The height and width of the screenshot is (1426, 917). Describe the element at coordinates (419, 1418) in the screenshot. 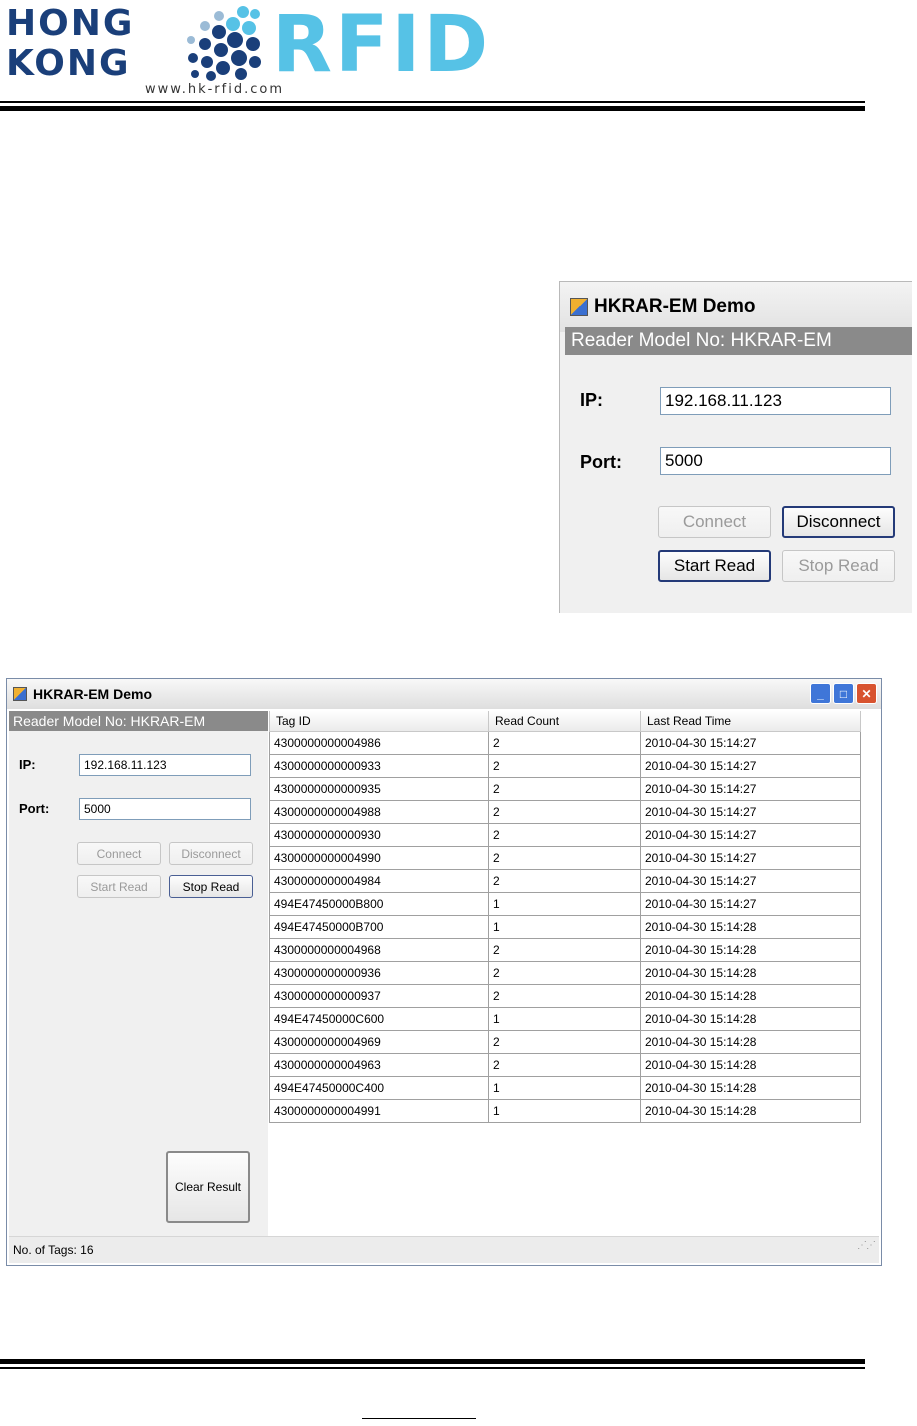

I see `page-number-underline` at that location.